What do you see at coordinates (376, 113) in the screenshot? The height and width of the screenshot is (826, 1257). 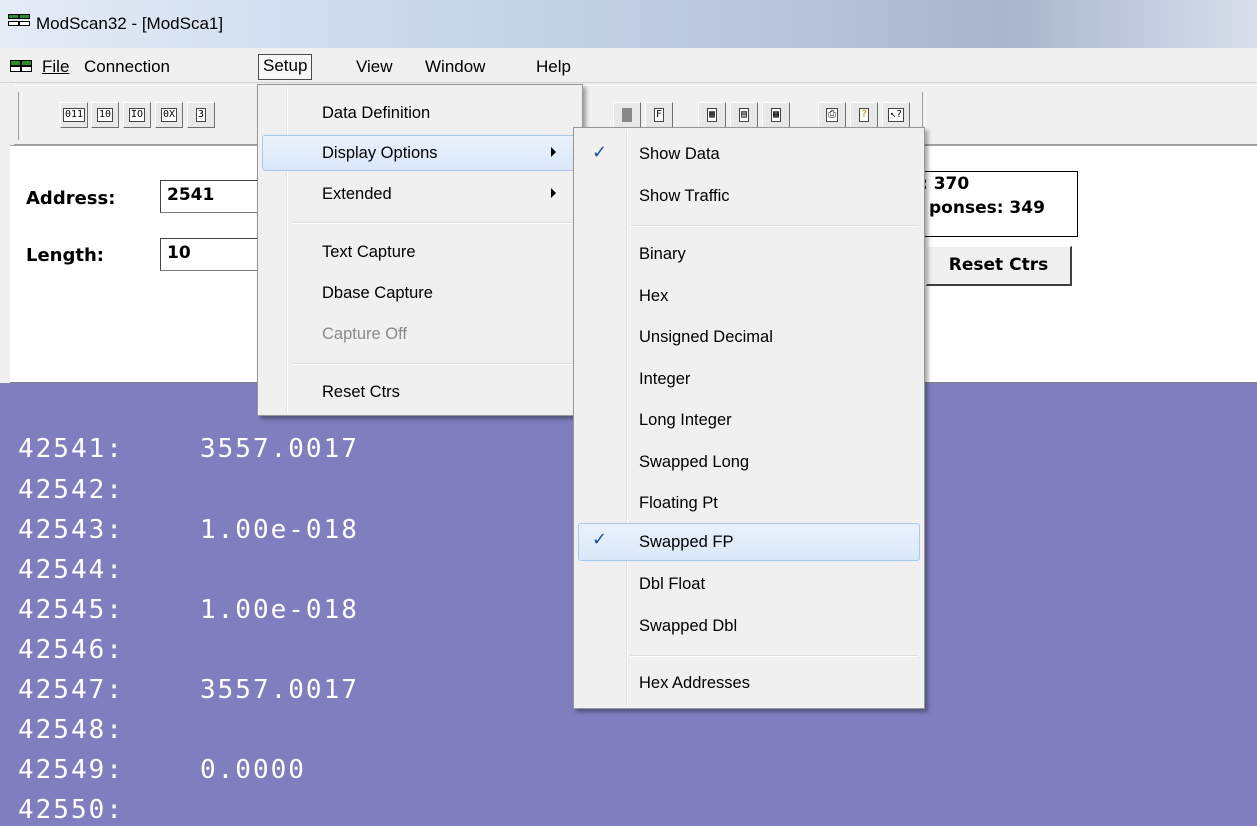 I see `menu-item-data-definition: Data Definition` at bounding box center [376, 113].